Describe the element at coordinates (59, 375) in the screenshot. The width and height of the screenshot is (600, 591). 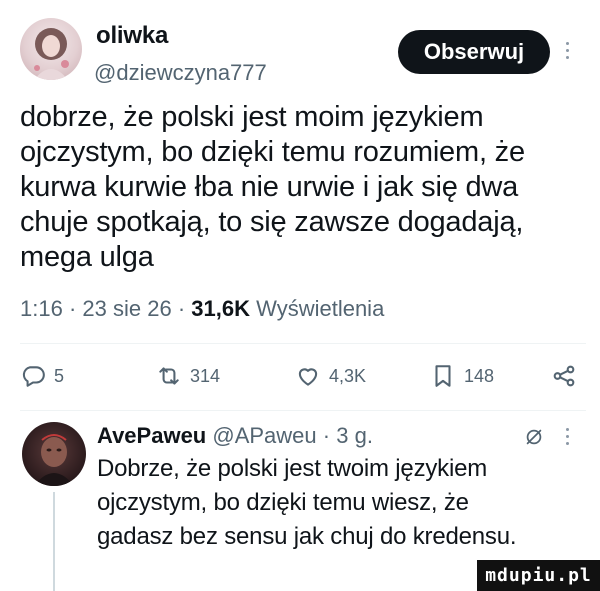
I see `reply-count: 5` at that location.